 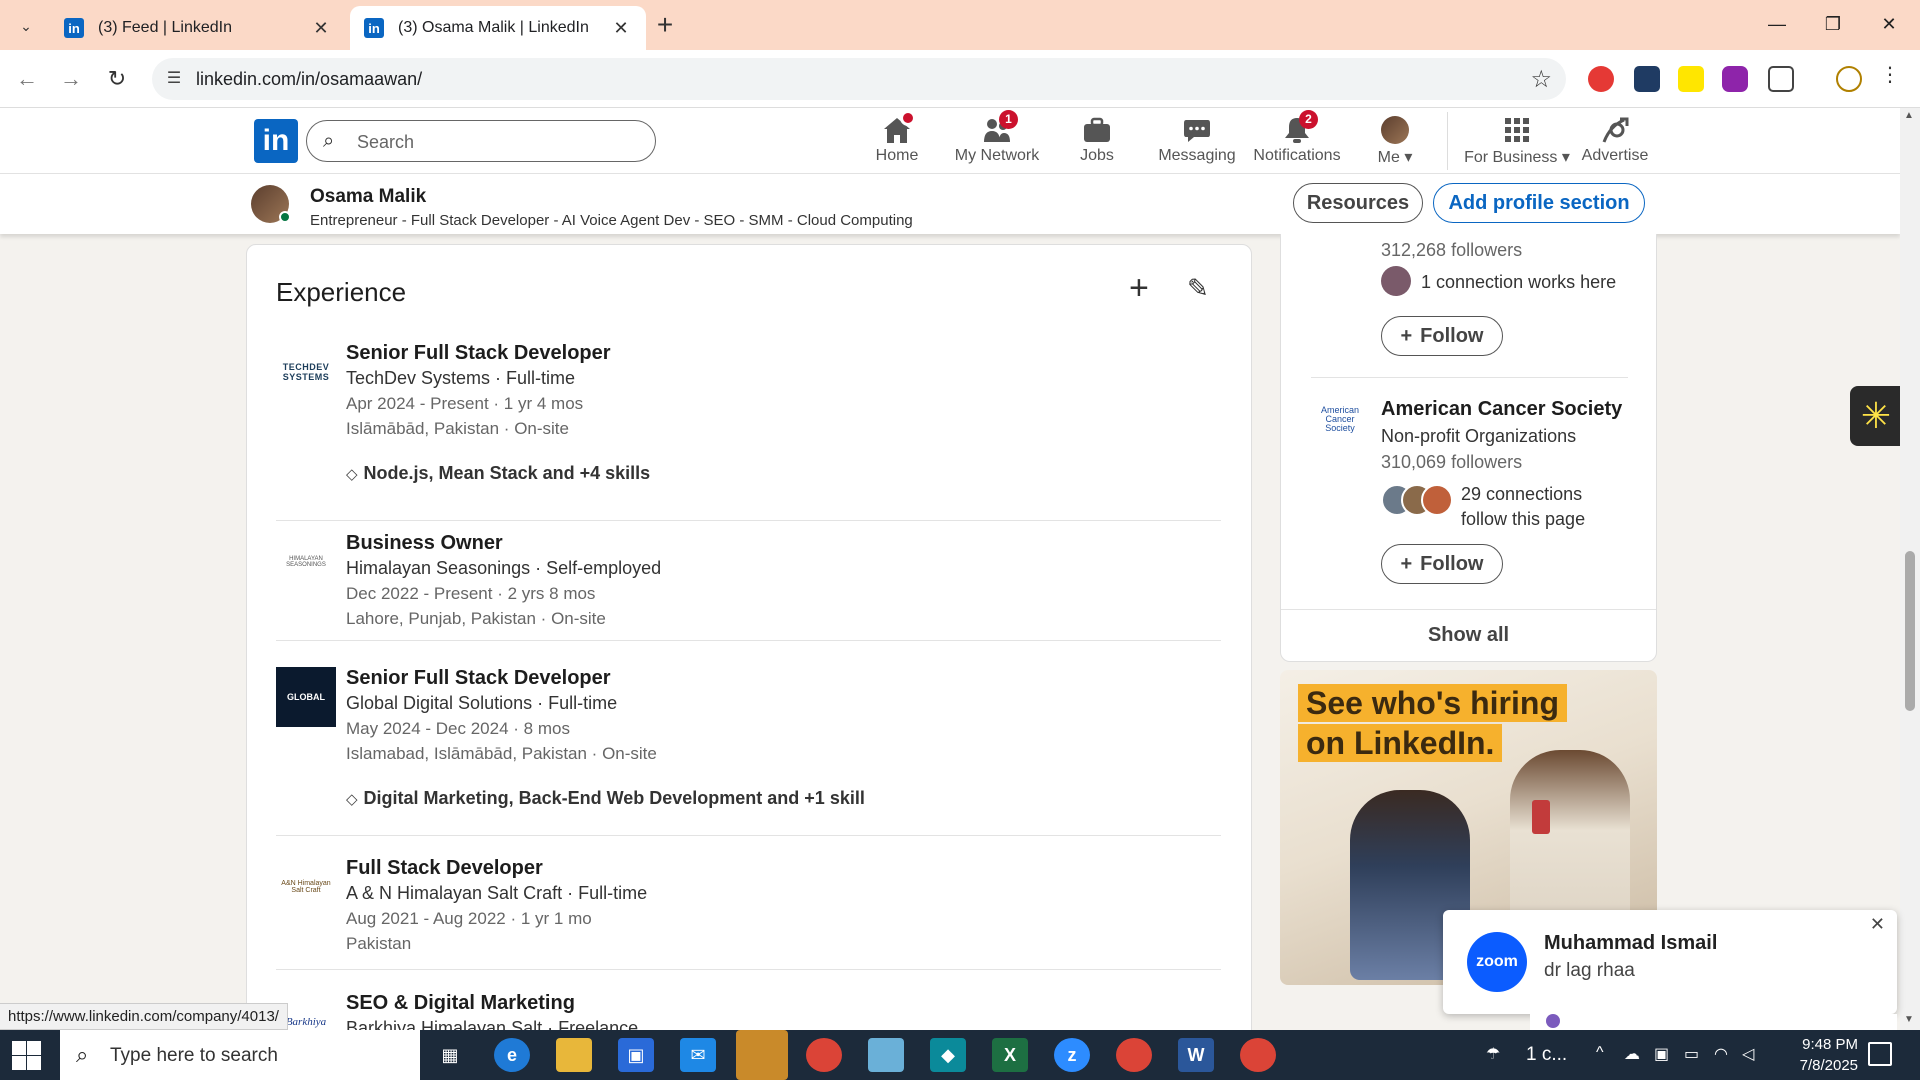 I want to click on extension-icon-yellow, so click(x=1691, y=79).